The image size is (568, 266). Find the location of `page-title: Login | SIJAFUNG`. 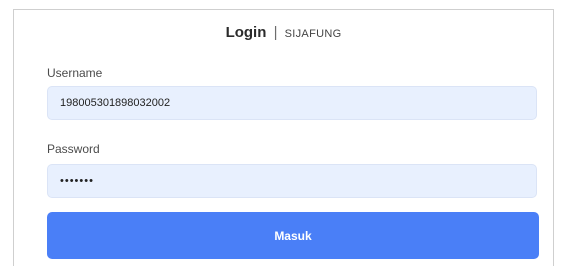

page-title: Login | SIJAFUNG is located at coordinates (283, 33).